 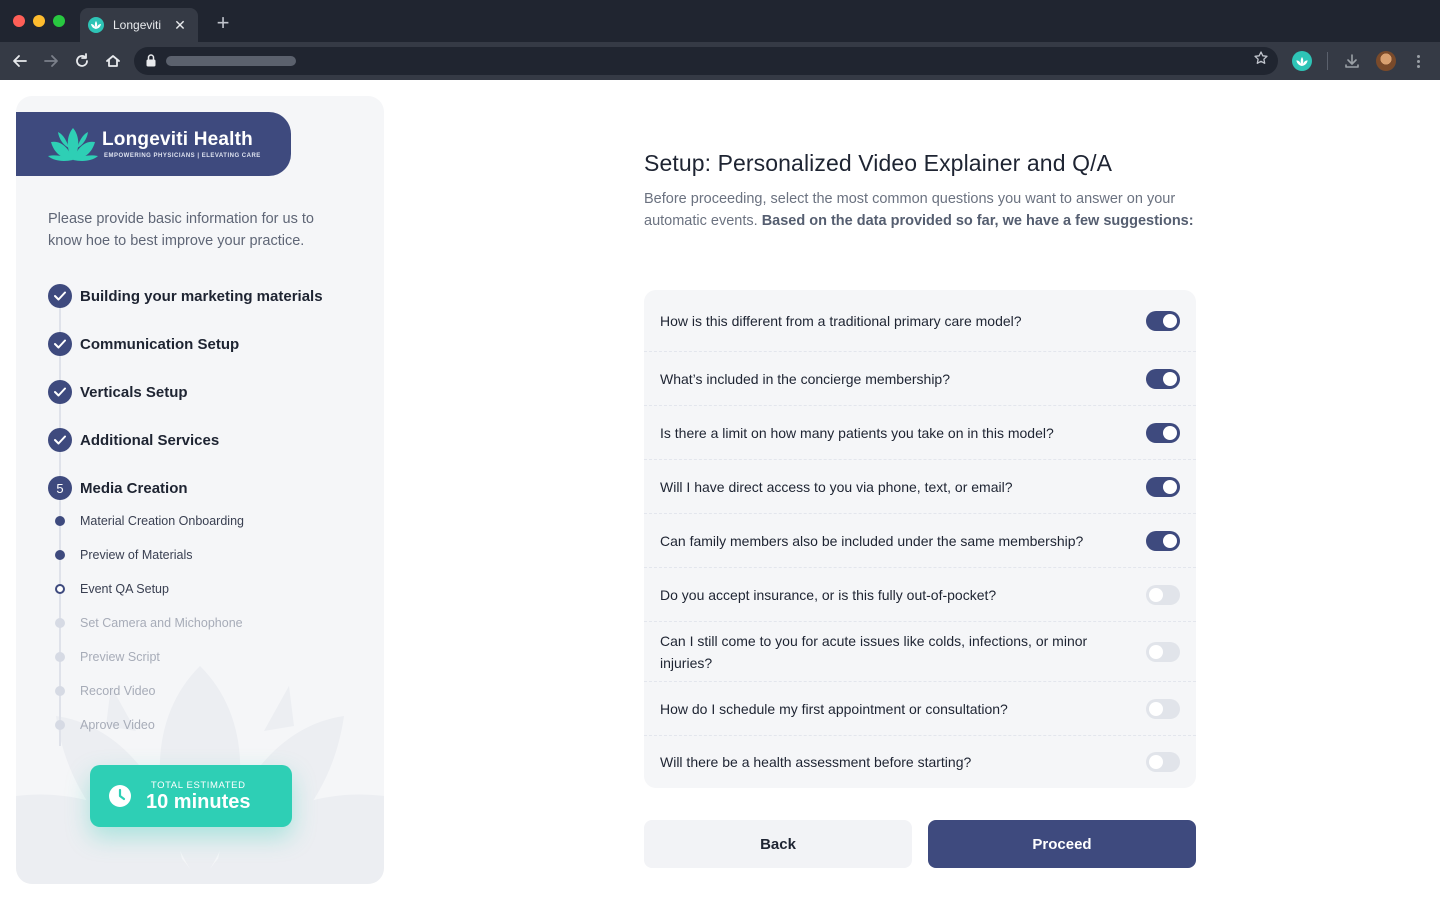 I want to click on lotus-logo-icon, so click(x=73, y=144).